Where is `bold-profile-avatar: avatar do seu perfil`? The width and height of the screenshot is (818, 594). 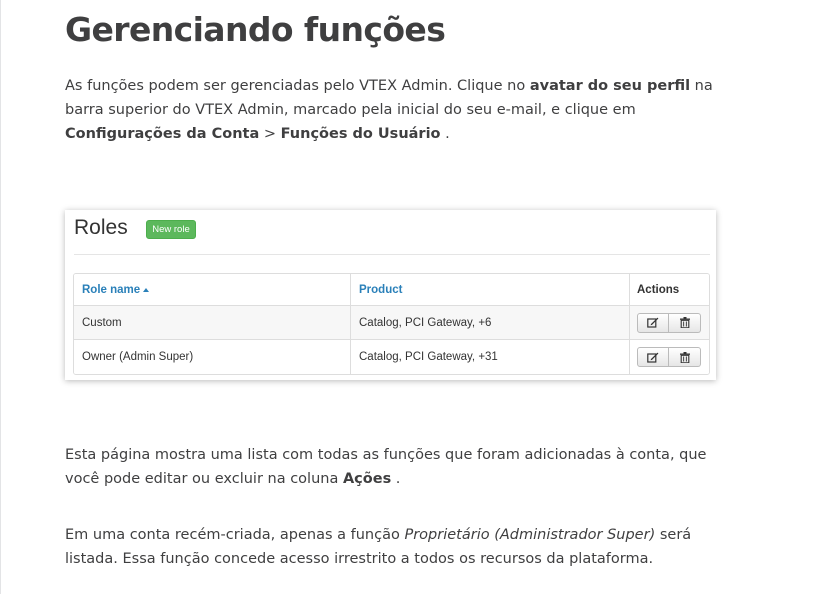 bold-profile-avatar: avatar do seu perfil is located at coordinates (610, 86).